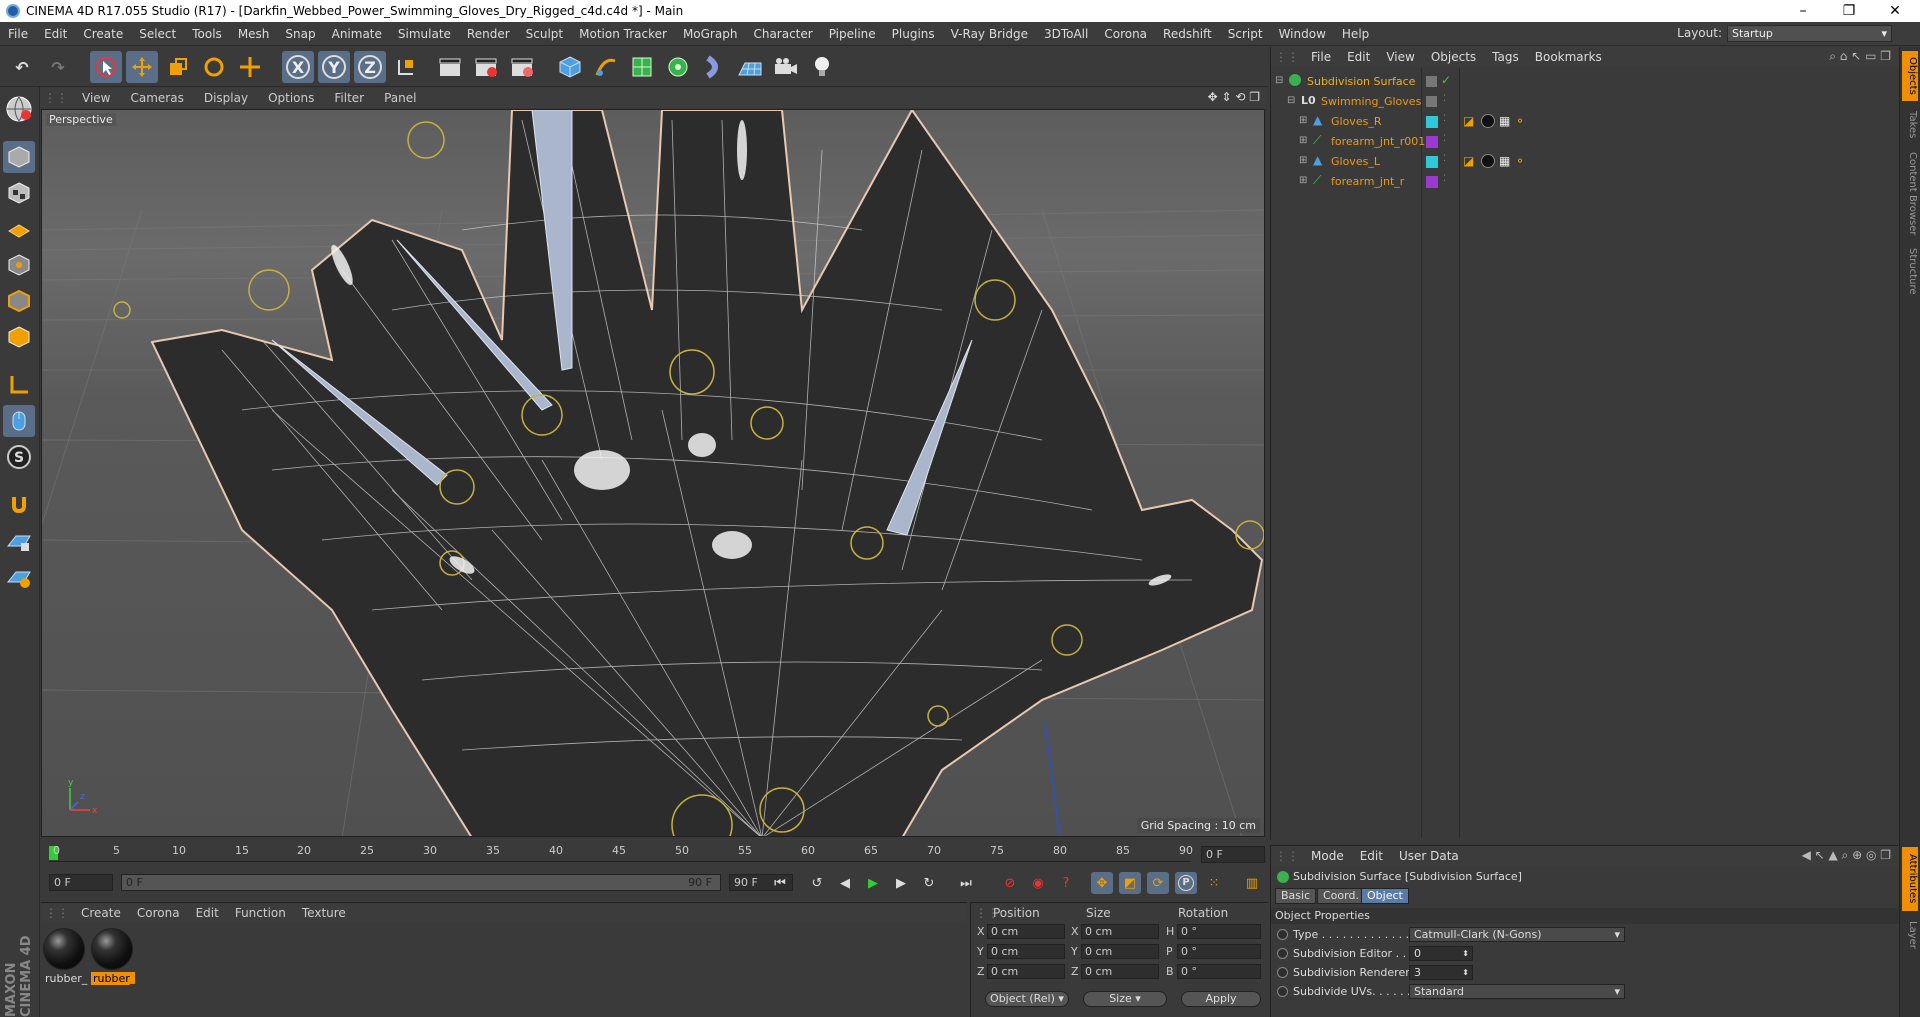  I want to click on render-view-button, so click(450, 67).